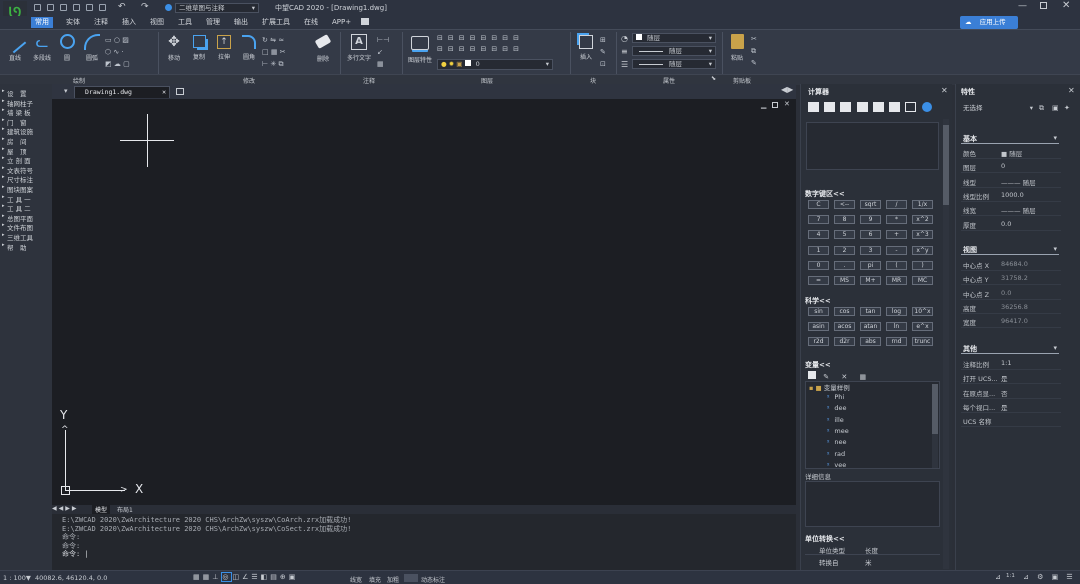 The width and height of the screenshot is (1080, 584). Describe the element at coordinates (255, 577) in the screenshot. I see `lineweight-toggle-icon: ☰` at that location.